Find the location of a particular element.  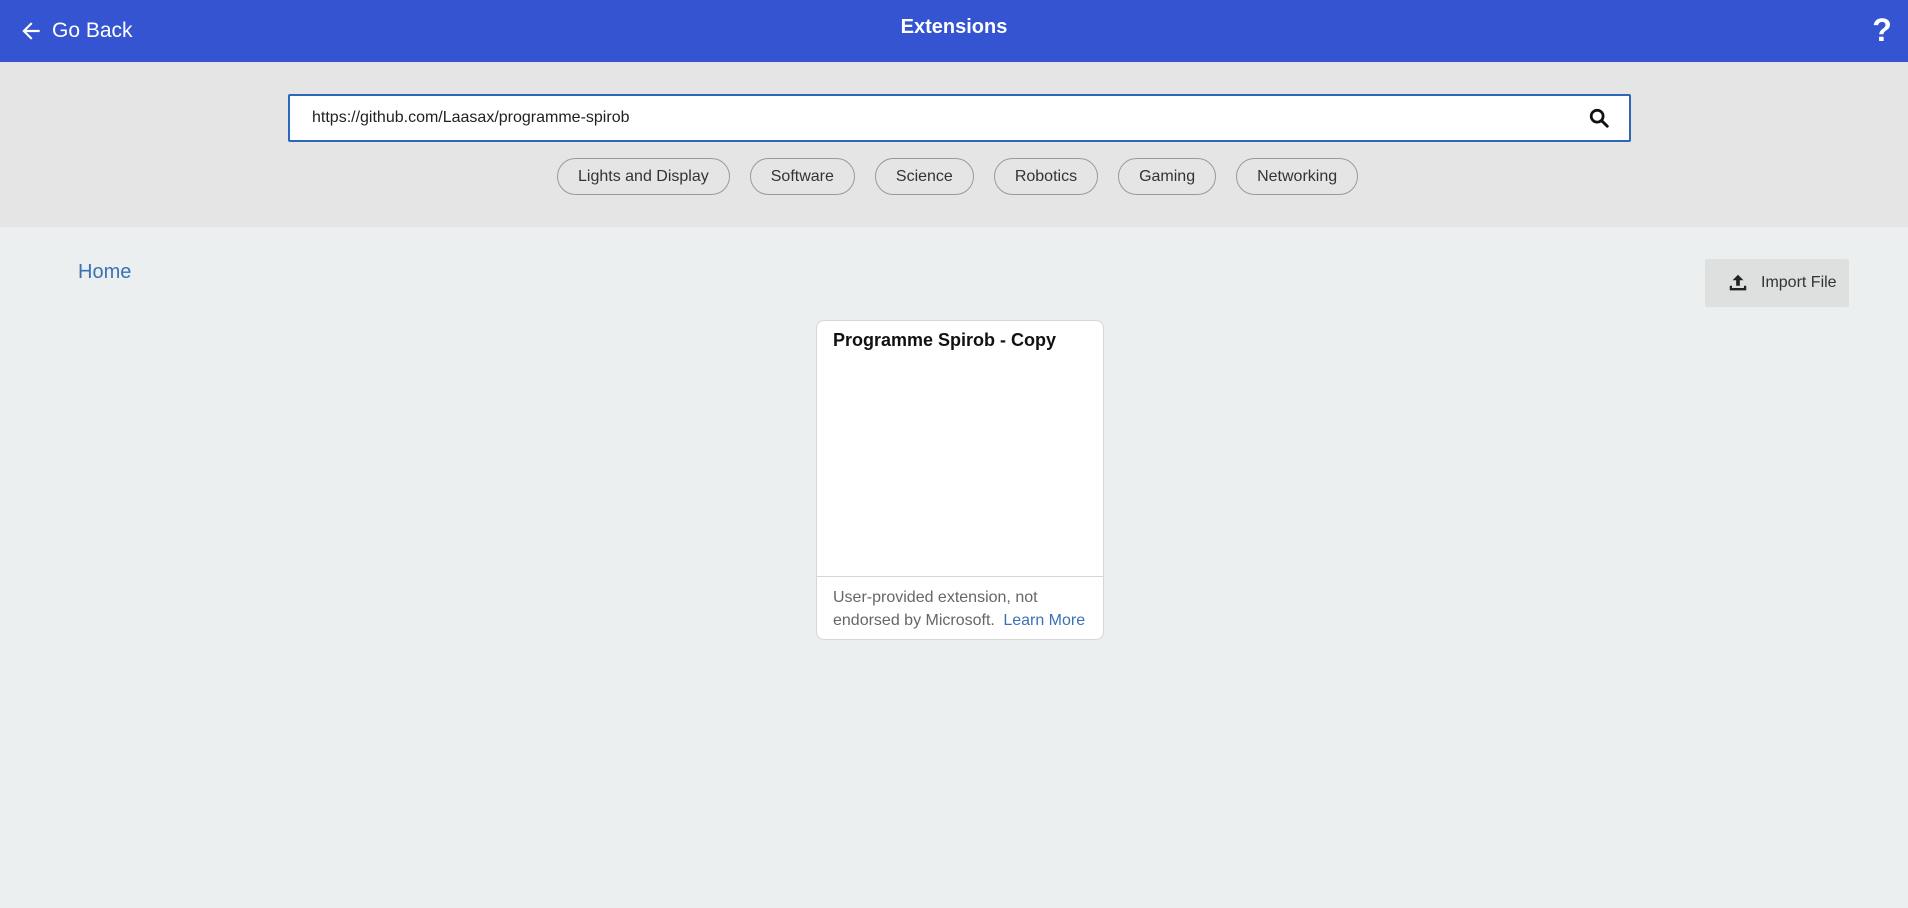

import-file-button: Import File is located at coordinates (1777, 283).